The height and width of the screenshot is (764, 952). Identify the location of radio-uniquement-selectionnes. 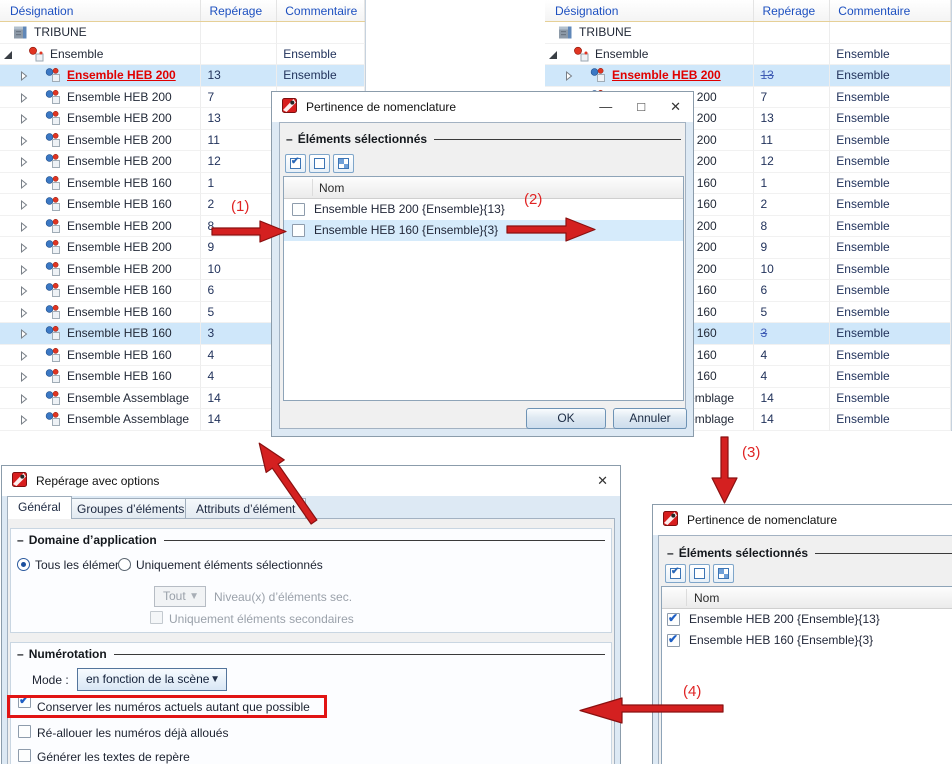
(124, 564).